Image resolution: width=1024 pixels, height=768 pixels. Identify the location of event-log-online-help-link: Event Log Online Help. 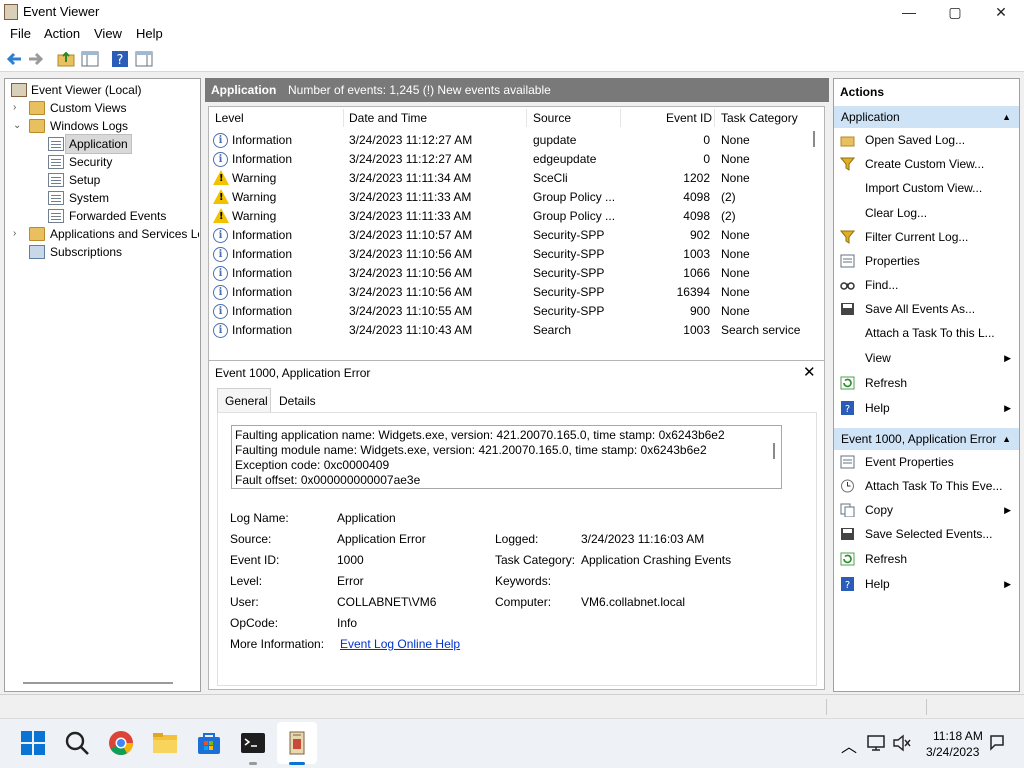
(400, 644).